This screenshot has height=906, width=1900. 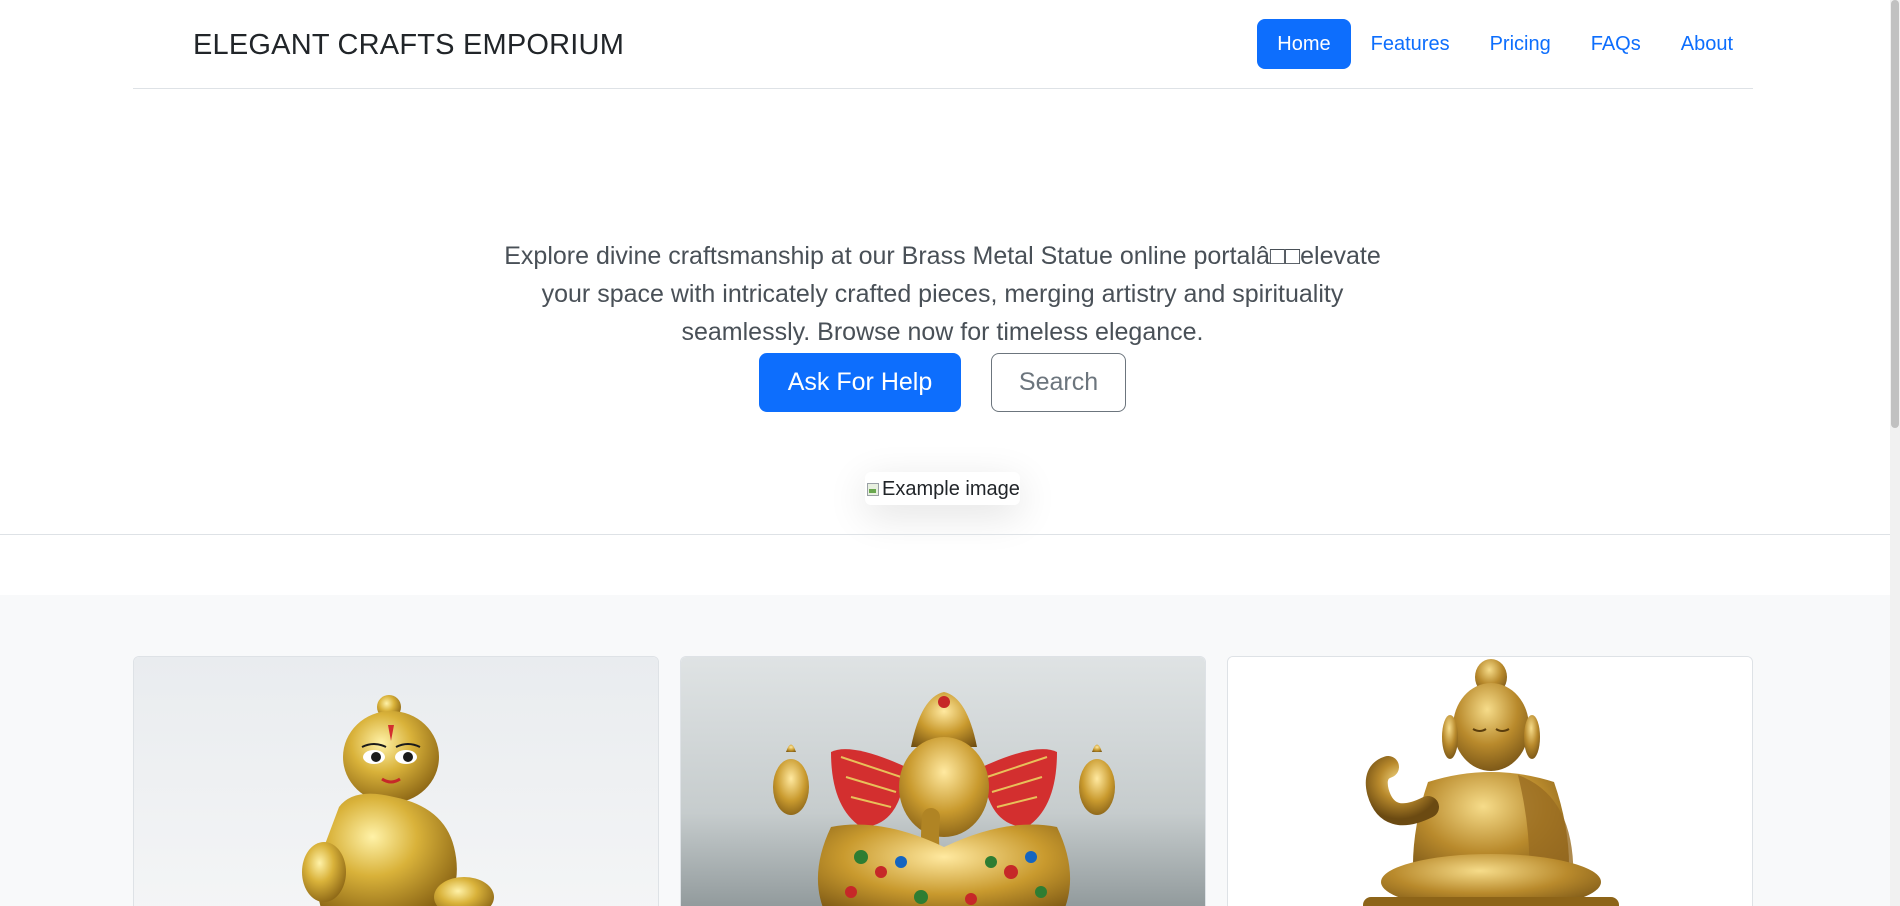 What do you see at coordinates (873, 489) in the screenshot?
I see `broken-image-icon` at bounding box center [873, 489].